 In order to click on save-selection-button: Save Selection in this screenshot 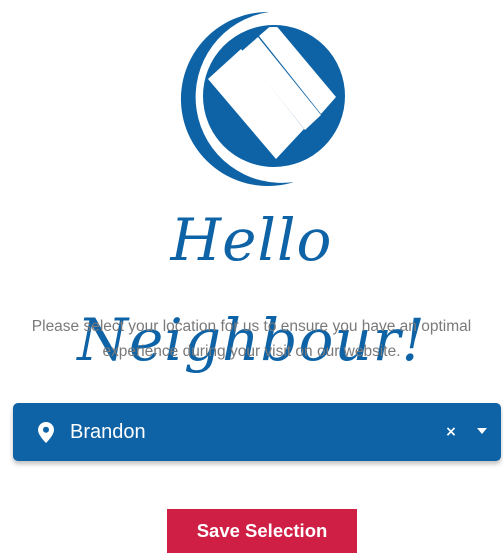, I will do `click(262, 531)`.